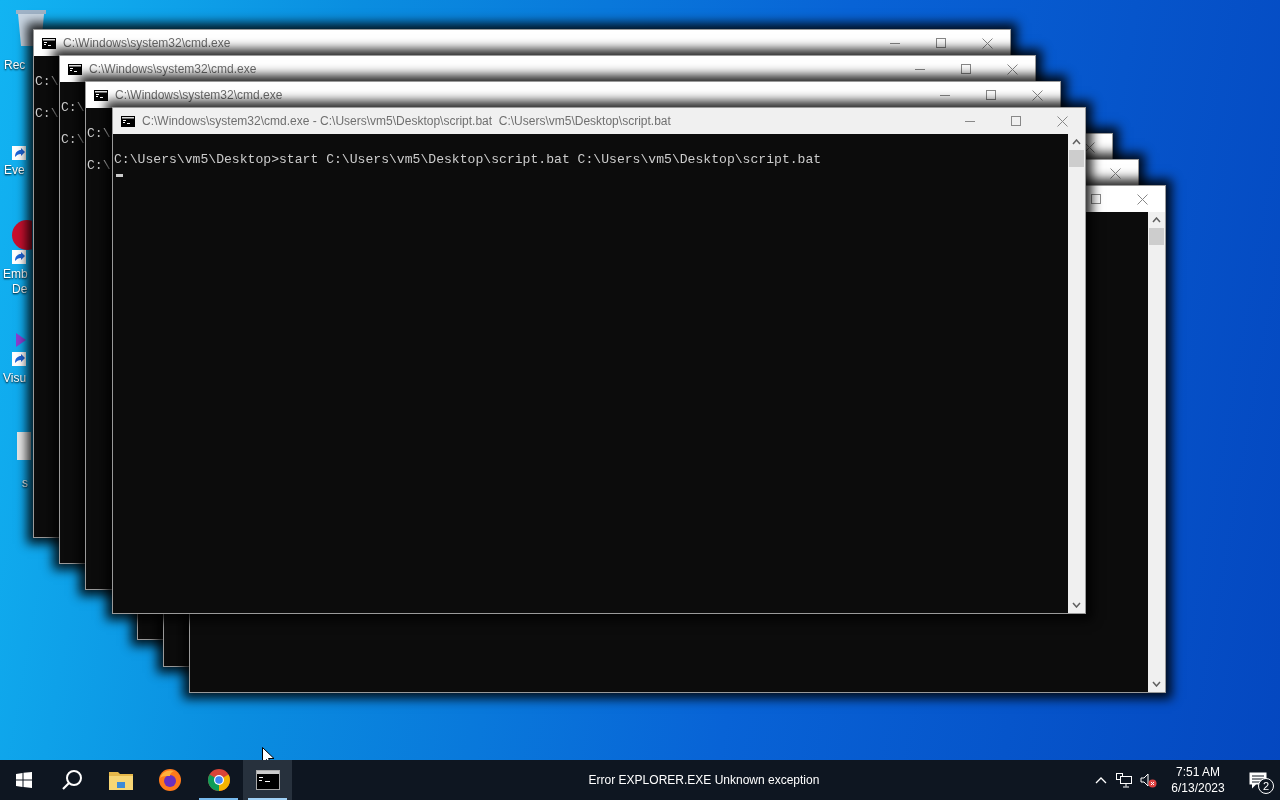  What do you see at coordinates (169, 780) in the screenshot?
I see `firefox-icon` at bounding box center [169, 780].